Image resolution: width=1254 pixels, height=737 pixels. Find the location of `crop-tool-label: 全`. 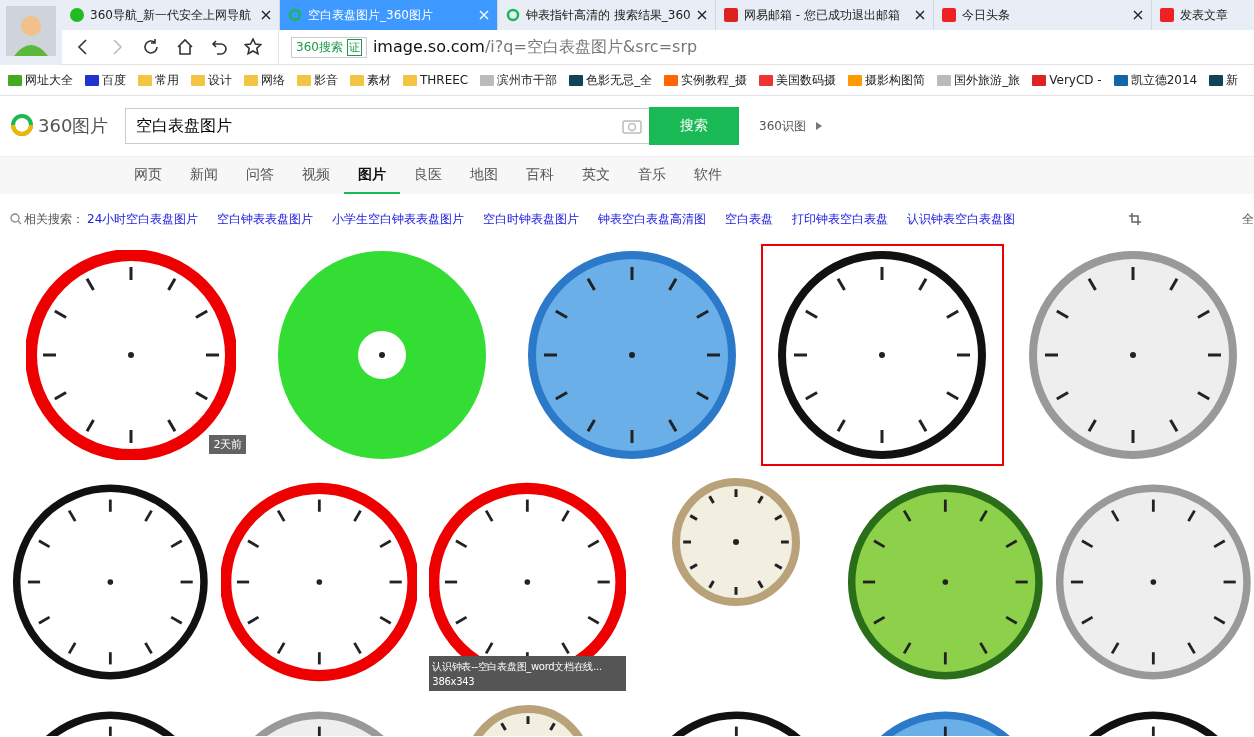

crop-tool-label: 全 is located at coordinates (1248, 219).